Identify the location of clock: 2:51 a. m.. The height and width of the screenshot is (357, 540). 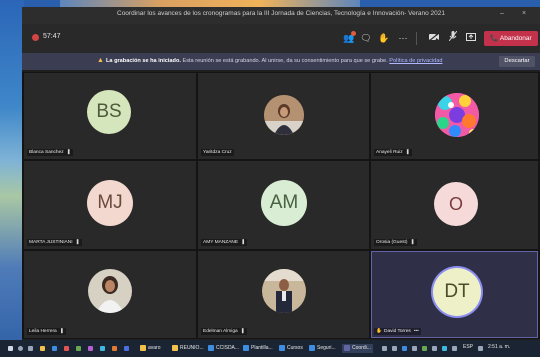
(499, 347).